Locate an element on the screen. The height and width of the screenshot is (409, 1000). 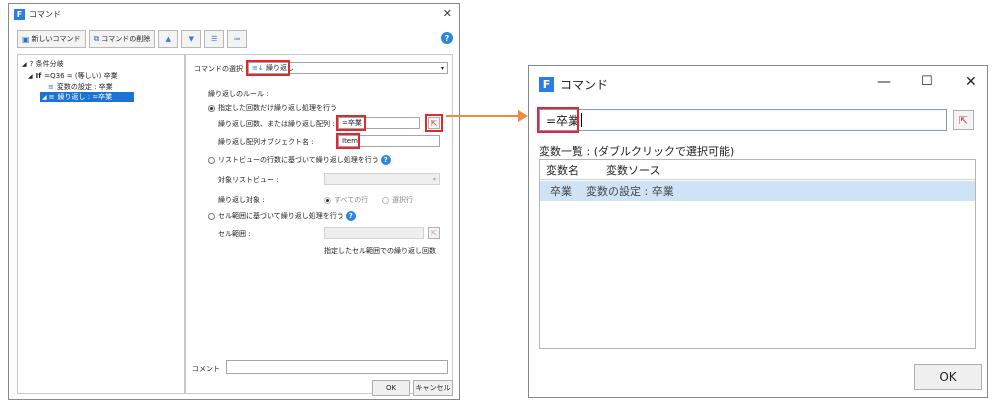
tree-item-selected: ◢ ≡ 繰り返し : =卒業 is located at coordinates (87, 97).